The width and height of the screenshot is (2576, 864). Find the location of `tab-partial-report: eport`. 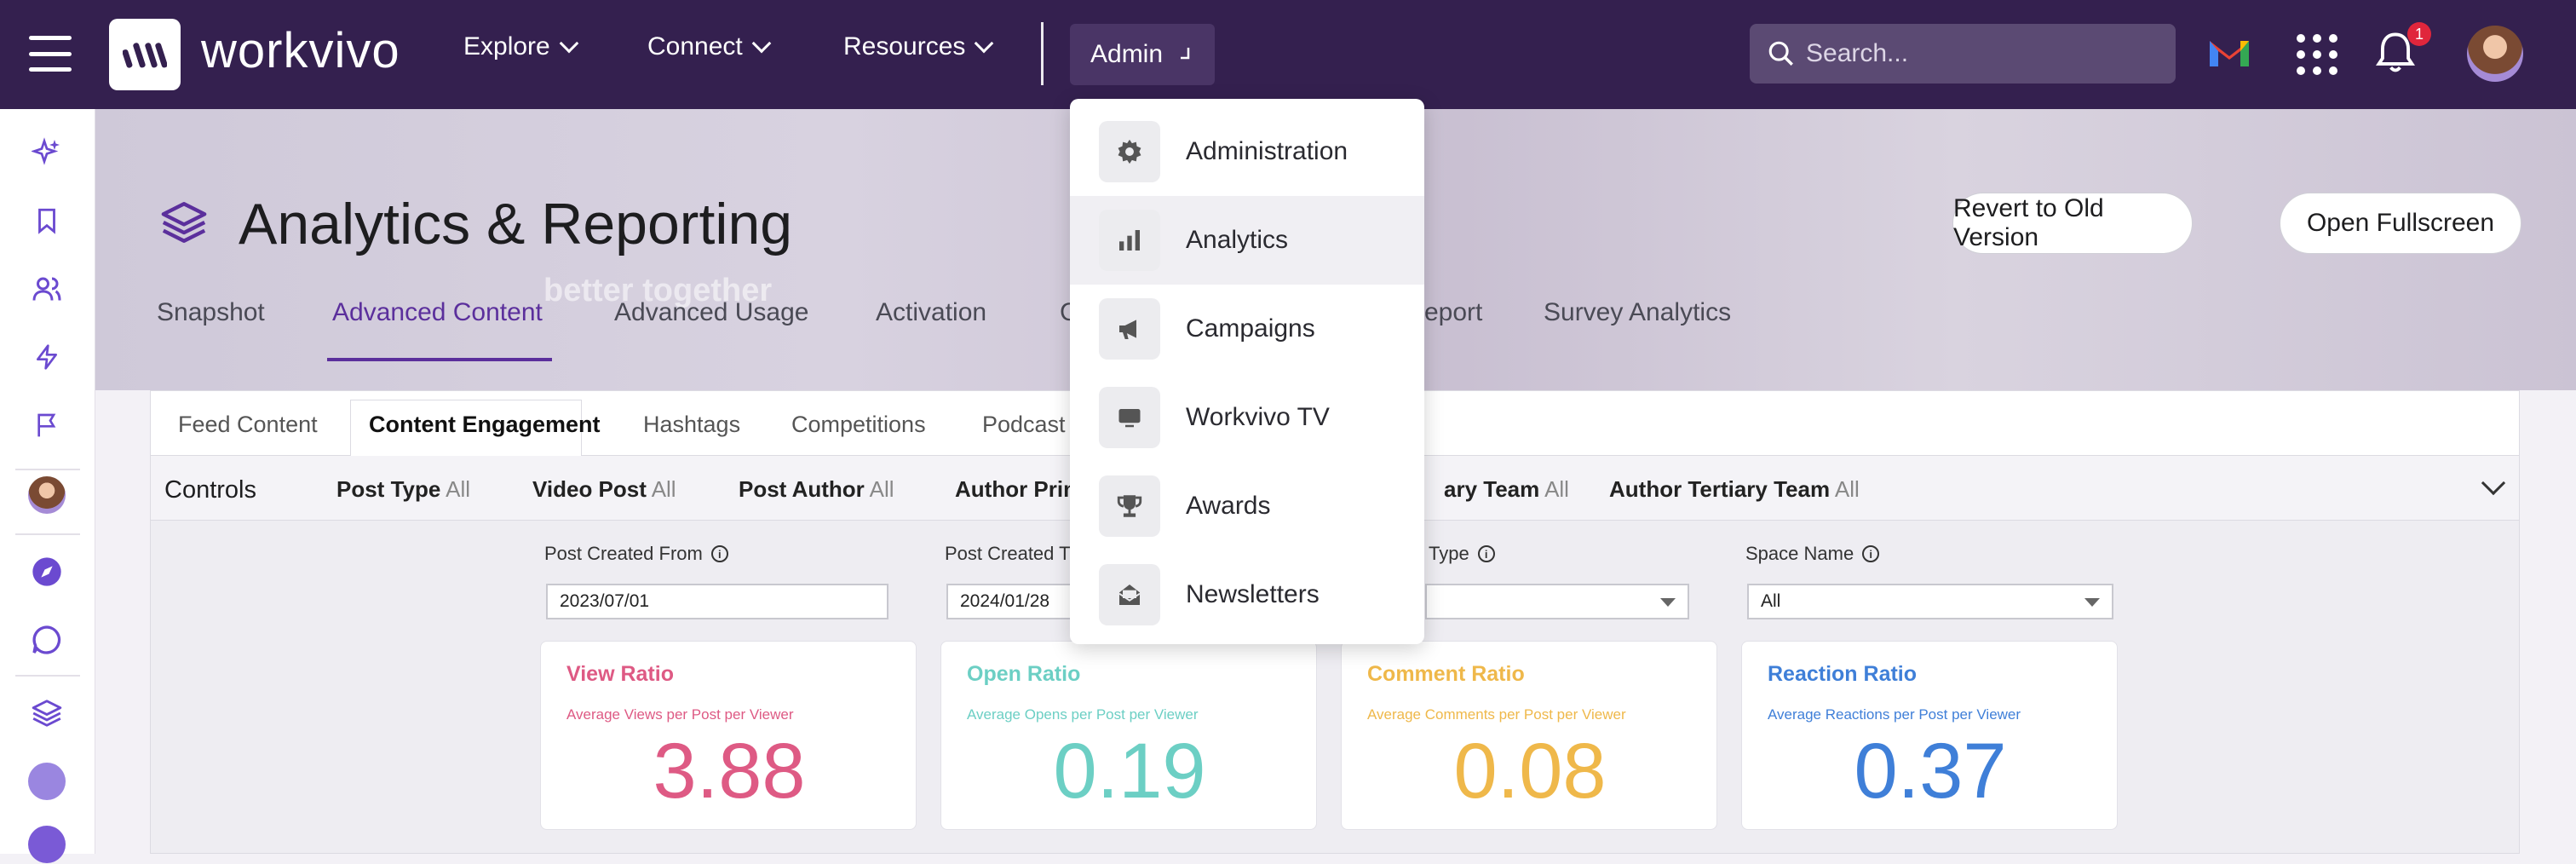

tab-partial-report: eport is located at coordinates (1453, 312).